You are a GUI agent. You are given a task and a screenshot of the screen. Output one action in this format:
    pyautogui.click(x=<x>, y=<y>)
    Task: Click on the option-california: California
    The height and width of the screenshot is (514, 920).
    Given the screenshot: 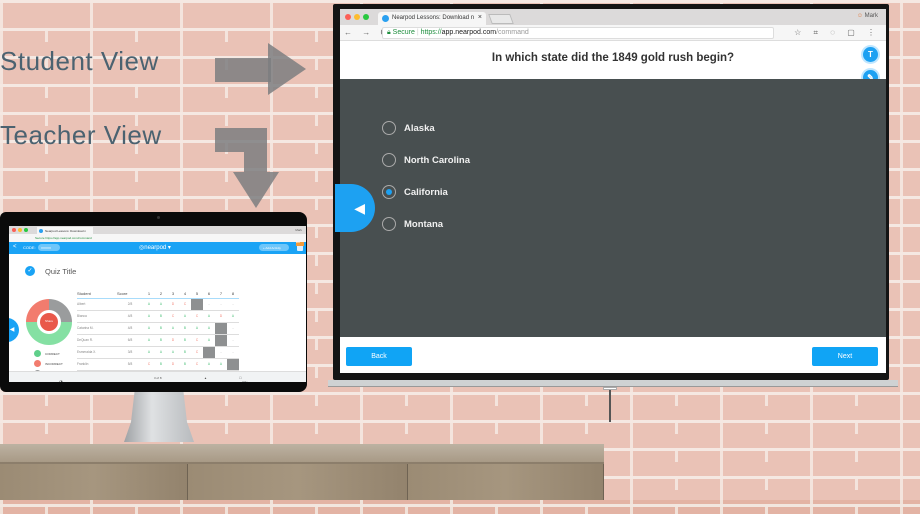 What is the action you would take?
    pyautogui.click(x=415, y=192)
    